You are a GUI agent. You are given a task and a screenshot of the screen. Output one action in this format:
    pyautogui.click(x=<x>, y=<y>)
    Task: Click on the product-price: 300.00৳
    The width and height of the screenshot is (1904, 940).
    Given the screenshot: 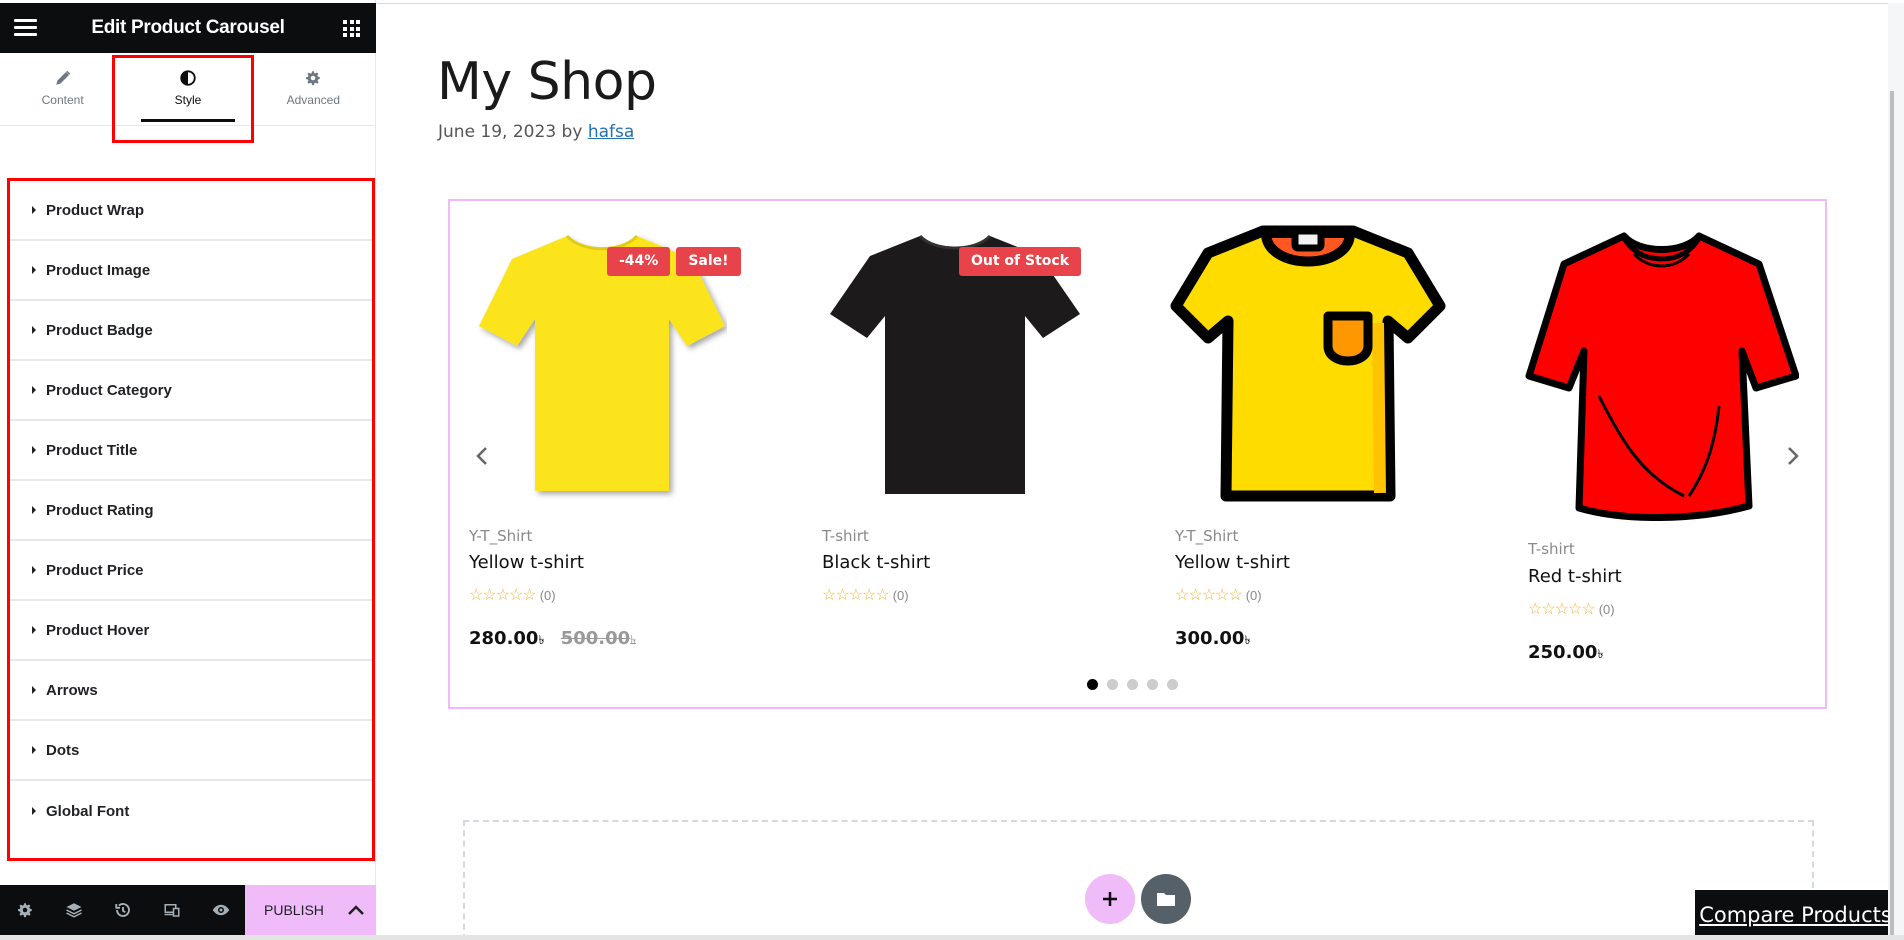 What is the action you would take?
    pyautogui.click(x=1212, y=640)
    